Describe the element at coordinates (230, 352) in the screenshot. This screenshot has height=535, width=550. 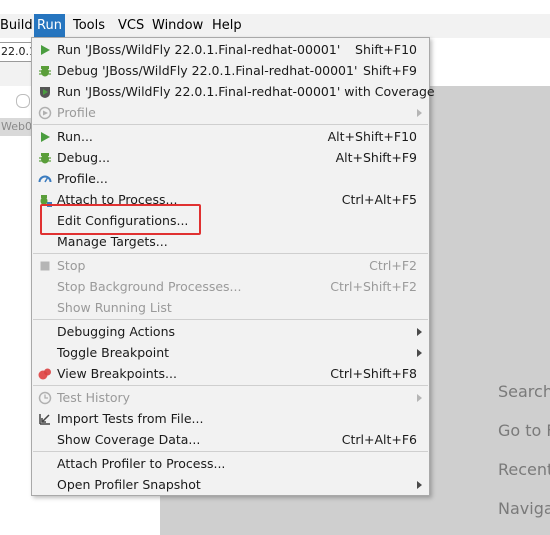
I see `menu-item-toggle-breakpoint: Toggle Breakpoint` at that location.